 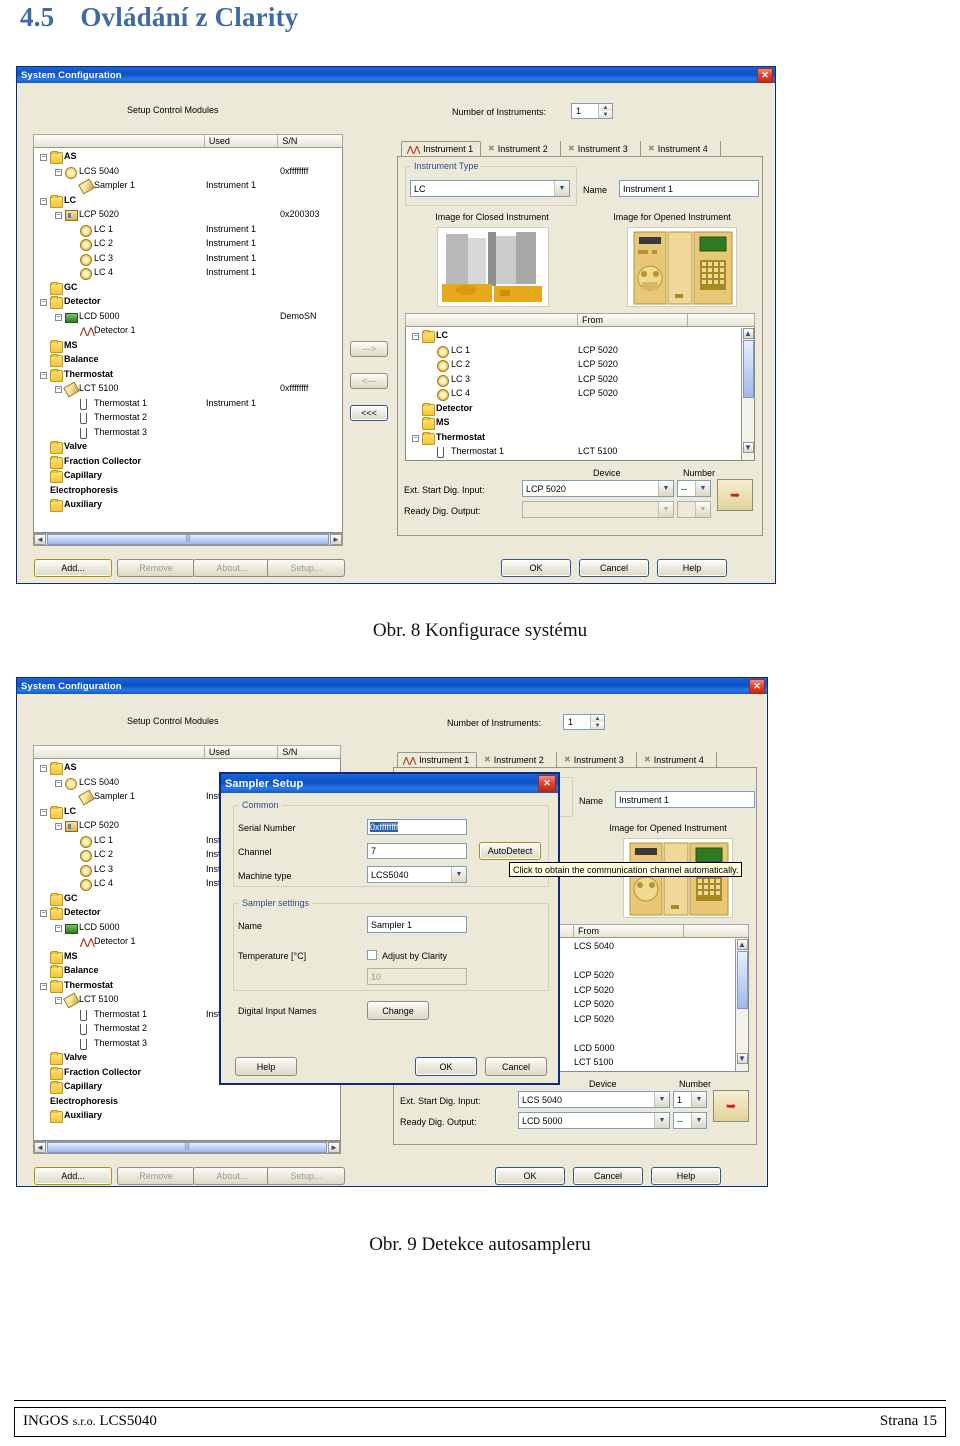 What do you see at coordinates (580, 452) in the screenshot?
I see `tree-row: Thermostat 1 LCT 5100` at bounding box center [580, 452].